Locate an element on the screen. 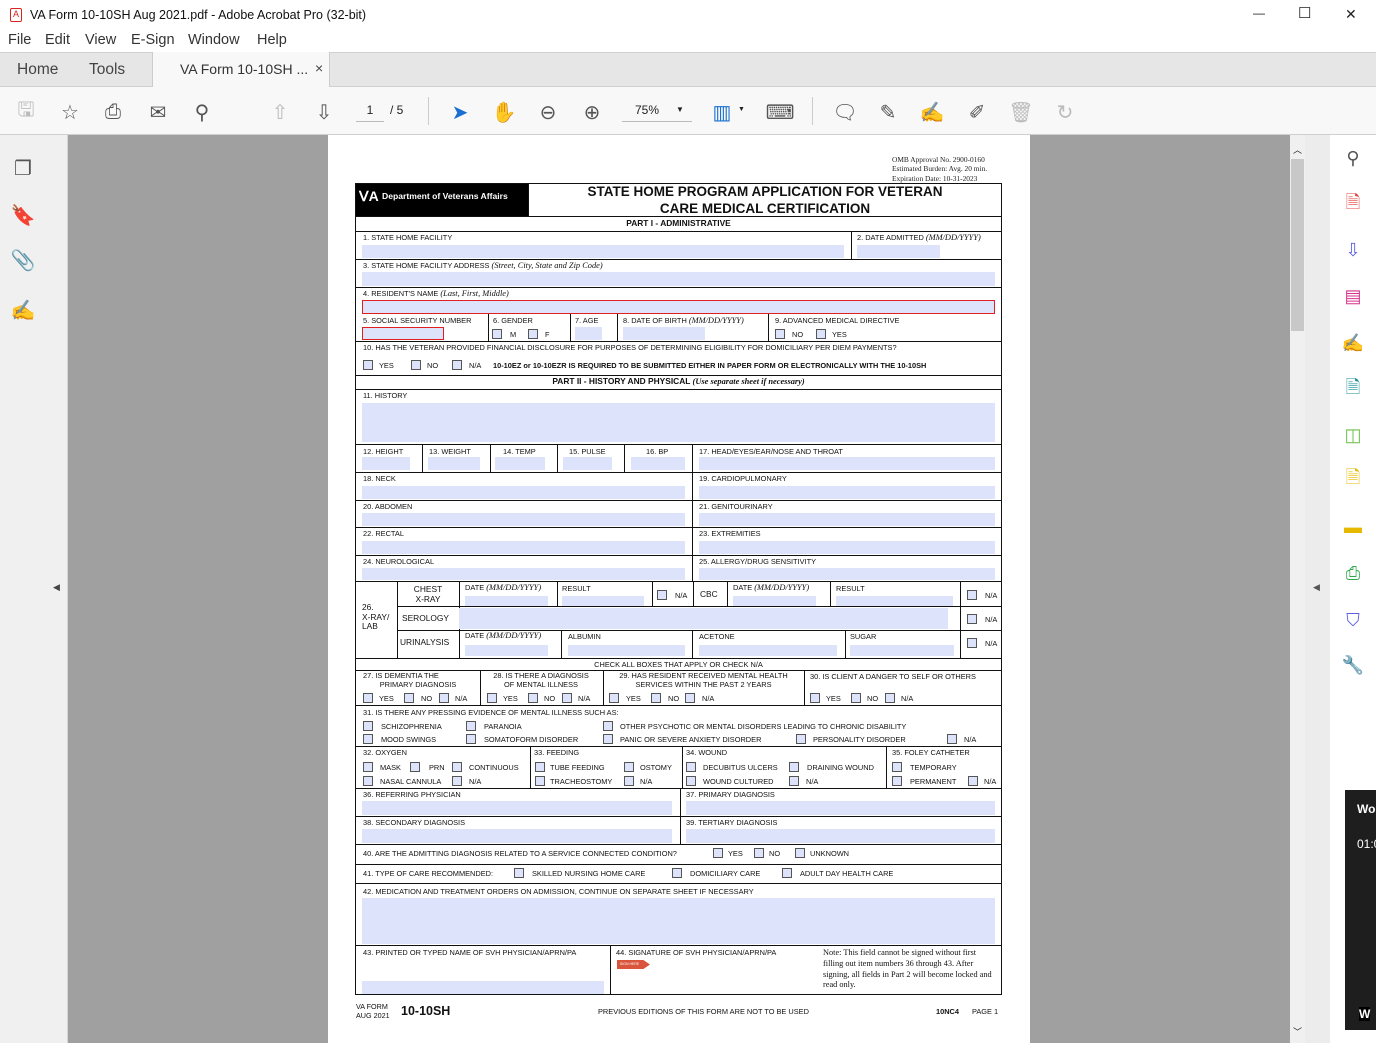  bookmark-star-icon: ☆ is located at coordinates (70, 112).